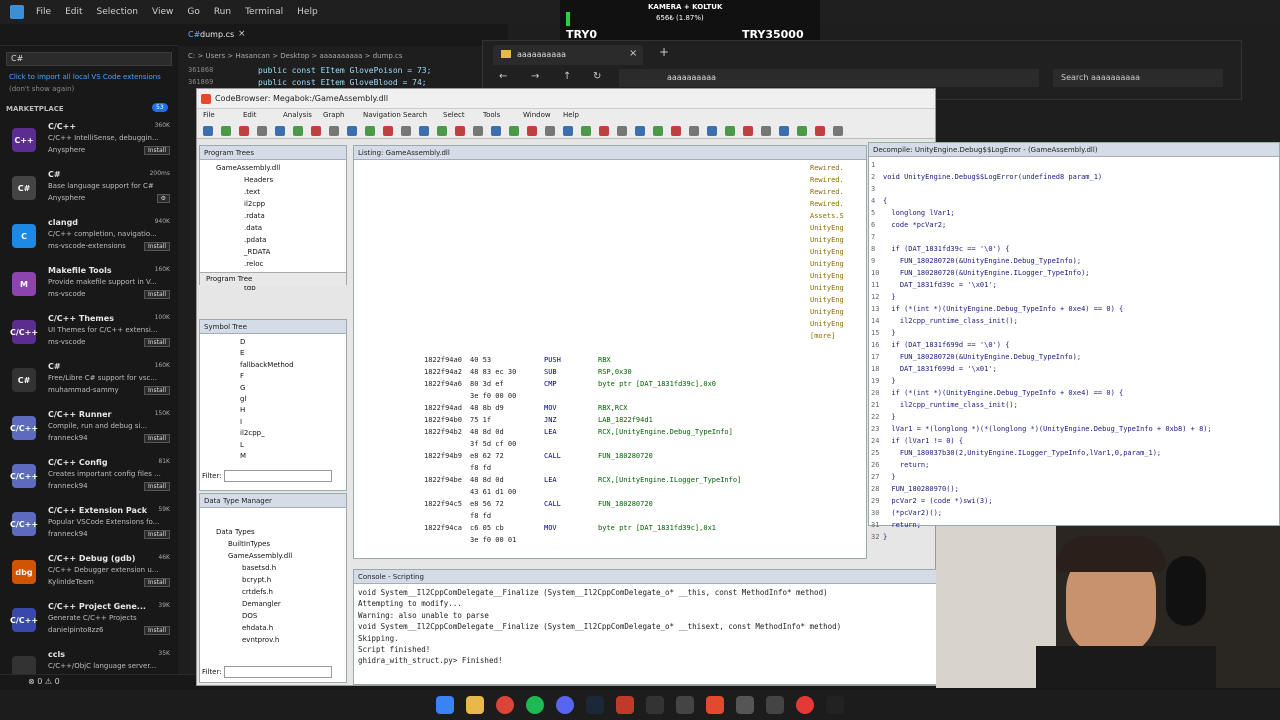 The height and width of the screenshot is (720, 1280). What do you see at coordinates (243, 456) in the screenshot?
I see `symbol-namespace: M` at bounding box center [243, 456].